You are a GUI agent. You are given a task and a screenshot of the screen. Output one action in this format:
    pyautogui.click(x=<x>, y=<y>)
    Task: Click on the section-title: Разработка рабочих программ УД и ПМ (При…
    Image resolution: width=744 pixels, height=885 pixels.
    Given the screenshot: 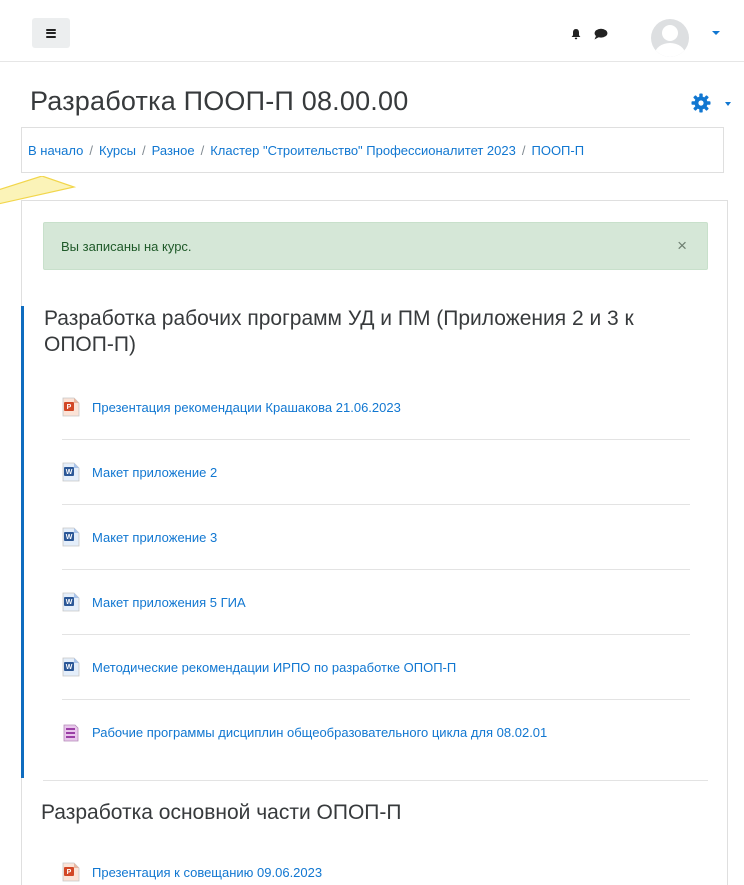 What is the action you would take?
    pyautogui.click(x=339, y=331)
    